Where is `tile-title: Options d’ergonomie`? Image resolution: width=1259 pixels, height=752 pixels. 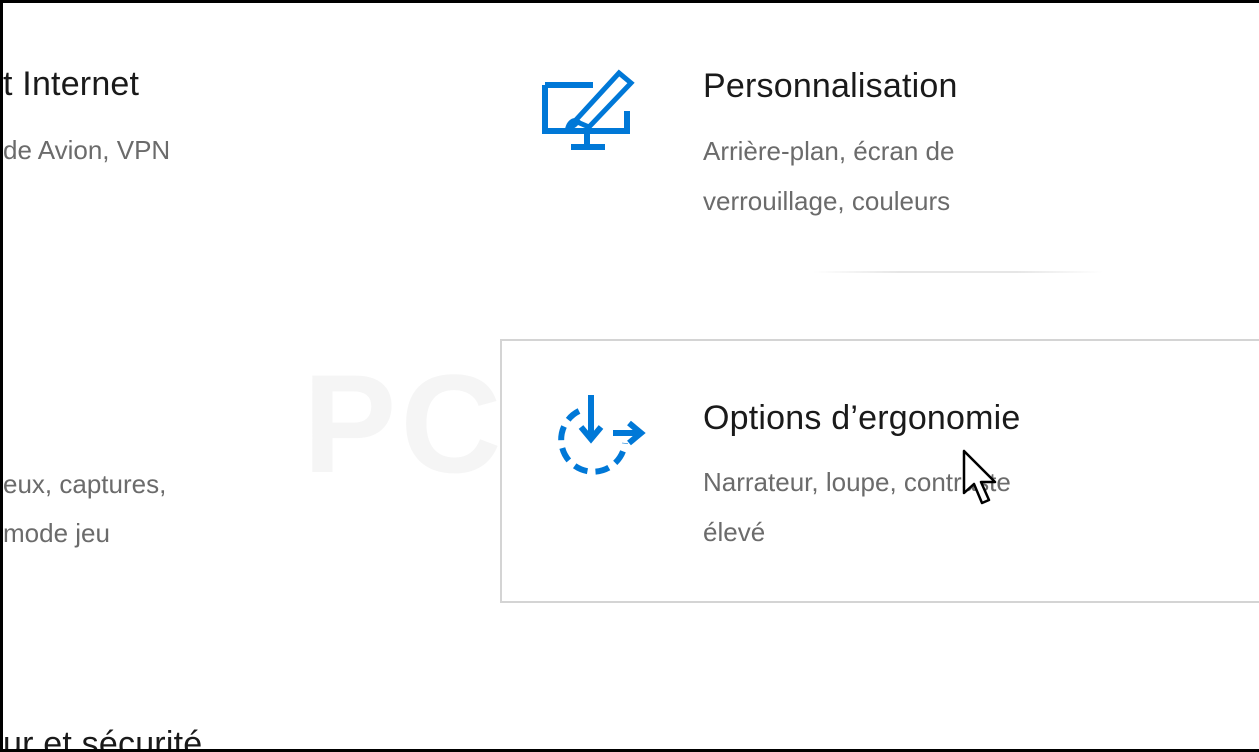 tile-title: Options d’ergonomie is located at coordinates (862, 418).